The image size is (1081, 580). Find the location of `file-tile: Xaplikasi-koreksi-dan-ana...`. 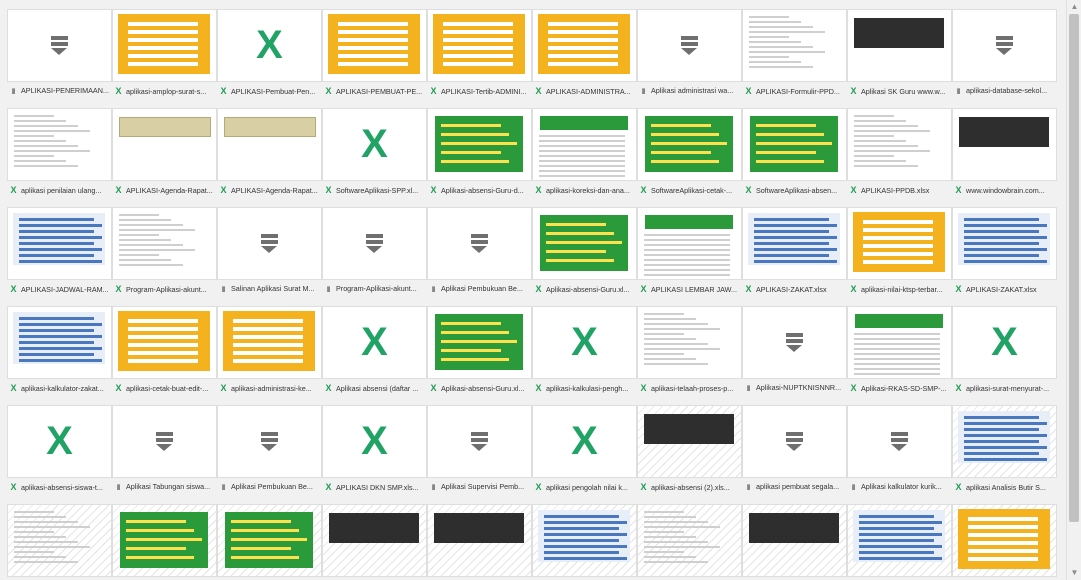

file-tile: Xaplikasi-koreksi-dan-ana... is located at coordinates (584, 157).